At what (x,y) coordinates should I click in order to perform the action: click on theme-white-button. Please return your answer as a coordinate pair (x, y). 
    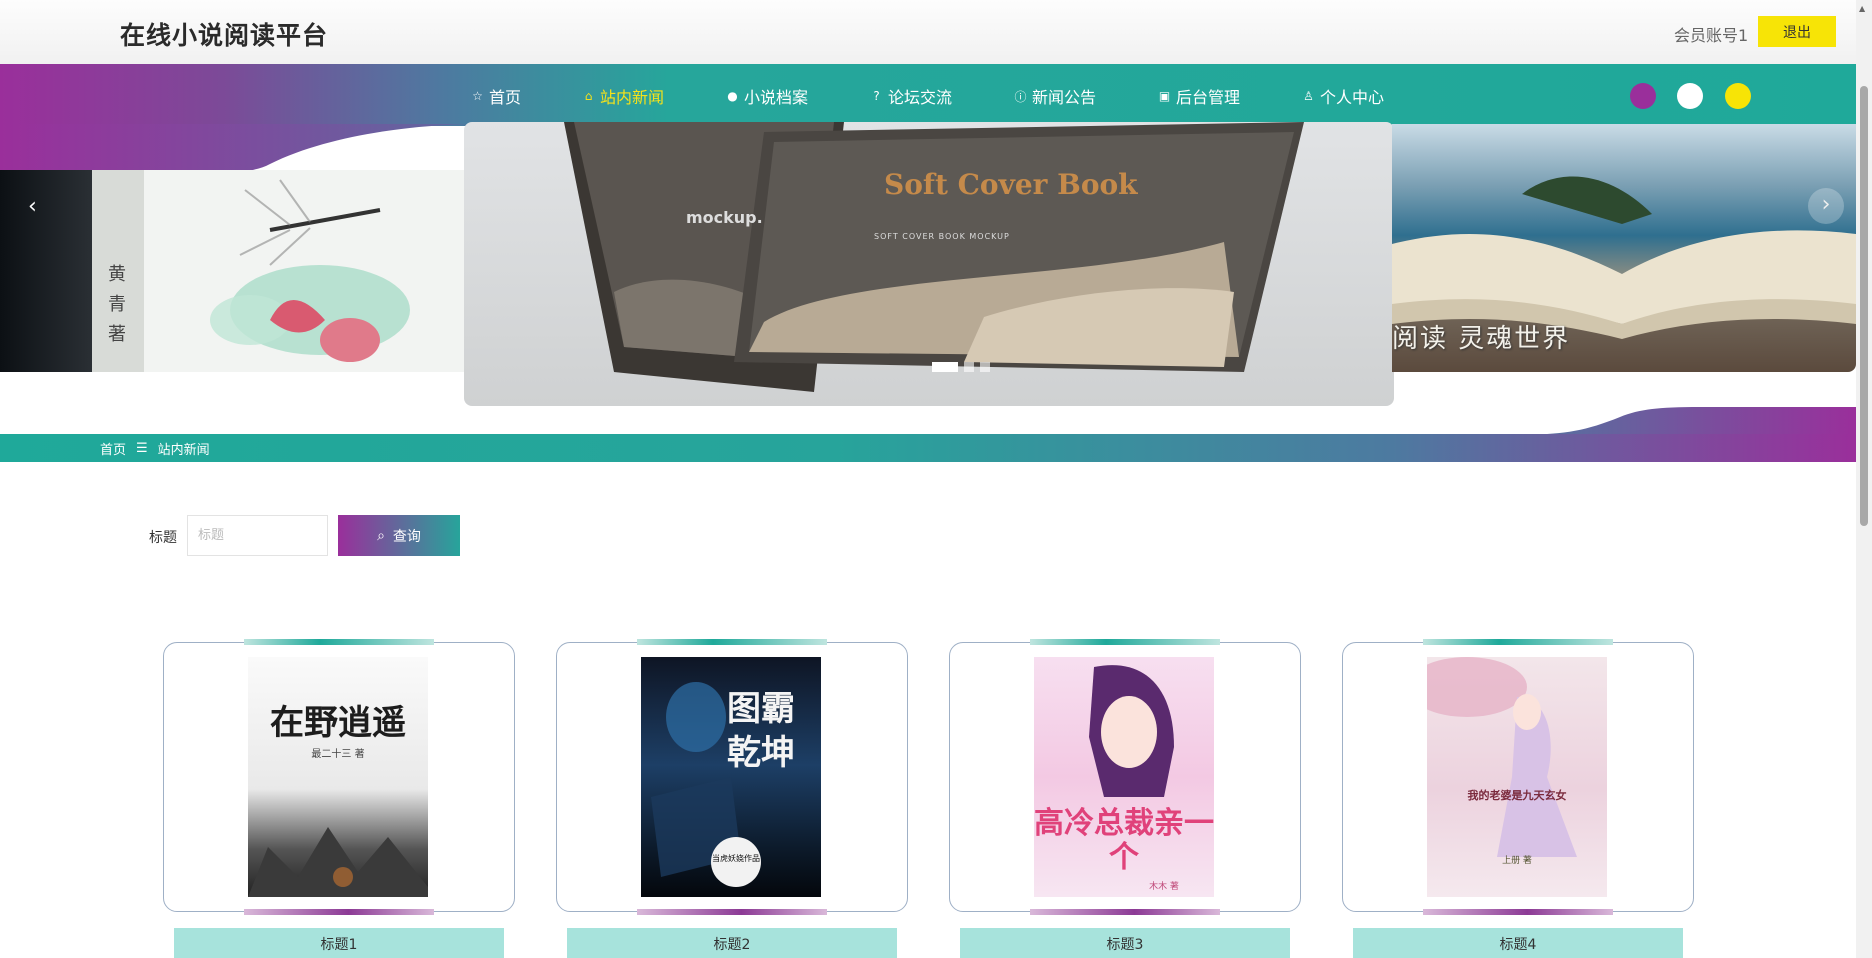
    Looking at the image, I should click on (1690, 96).